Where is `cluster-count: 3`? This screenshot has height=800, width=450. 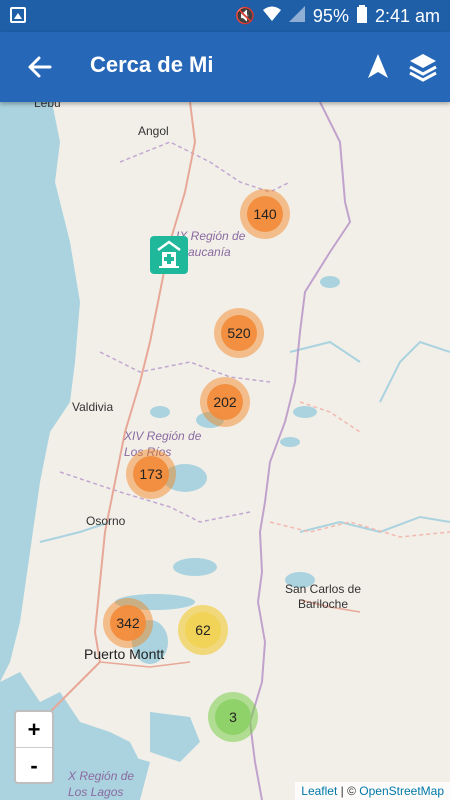 cluster-count: 3 is located at coordinates (233, 717).